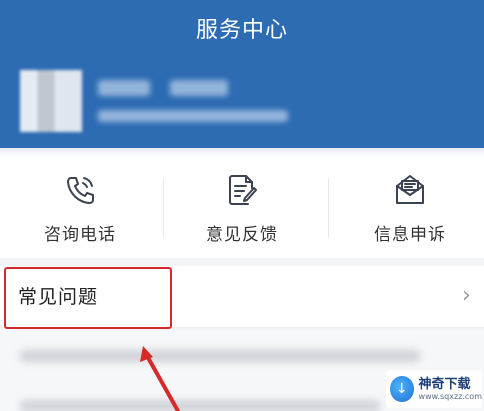 This screenshot has height=411, width=484. I want to click on annotation-arrow-icon, so click(160, 378).